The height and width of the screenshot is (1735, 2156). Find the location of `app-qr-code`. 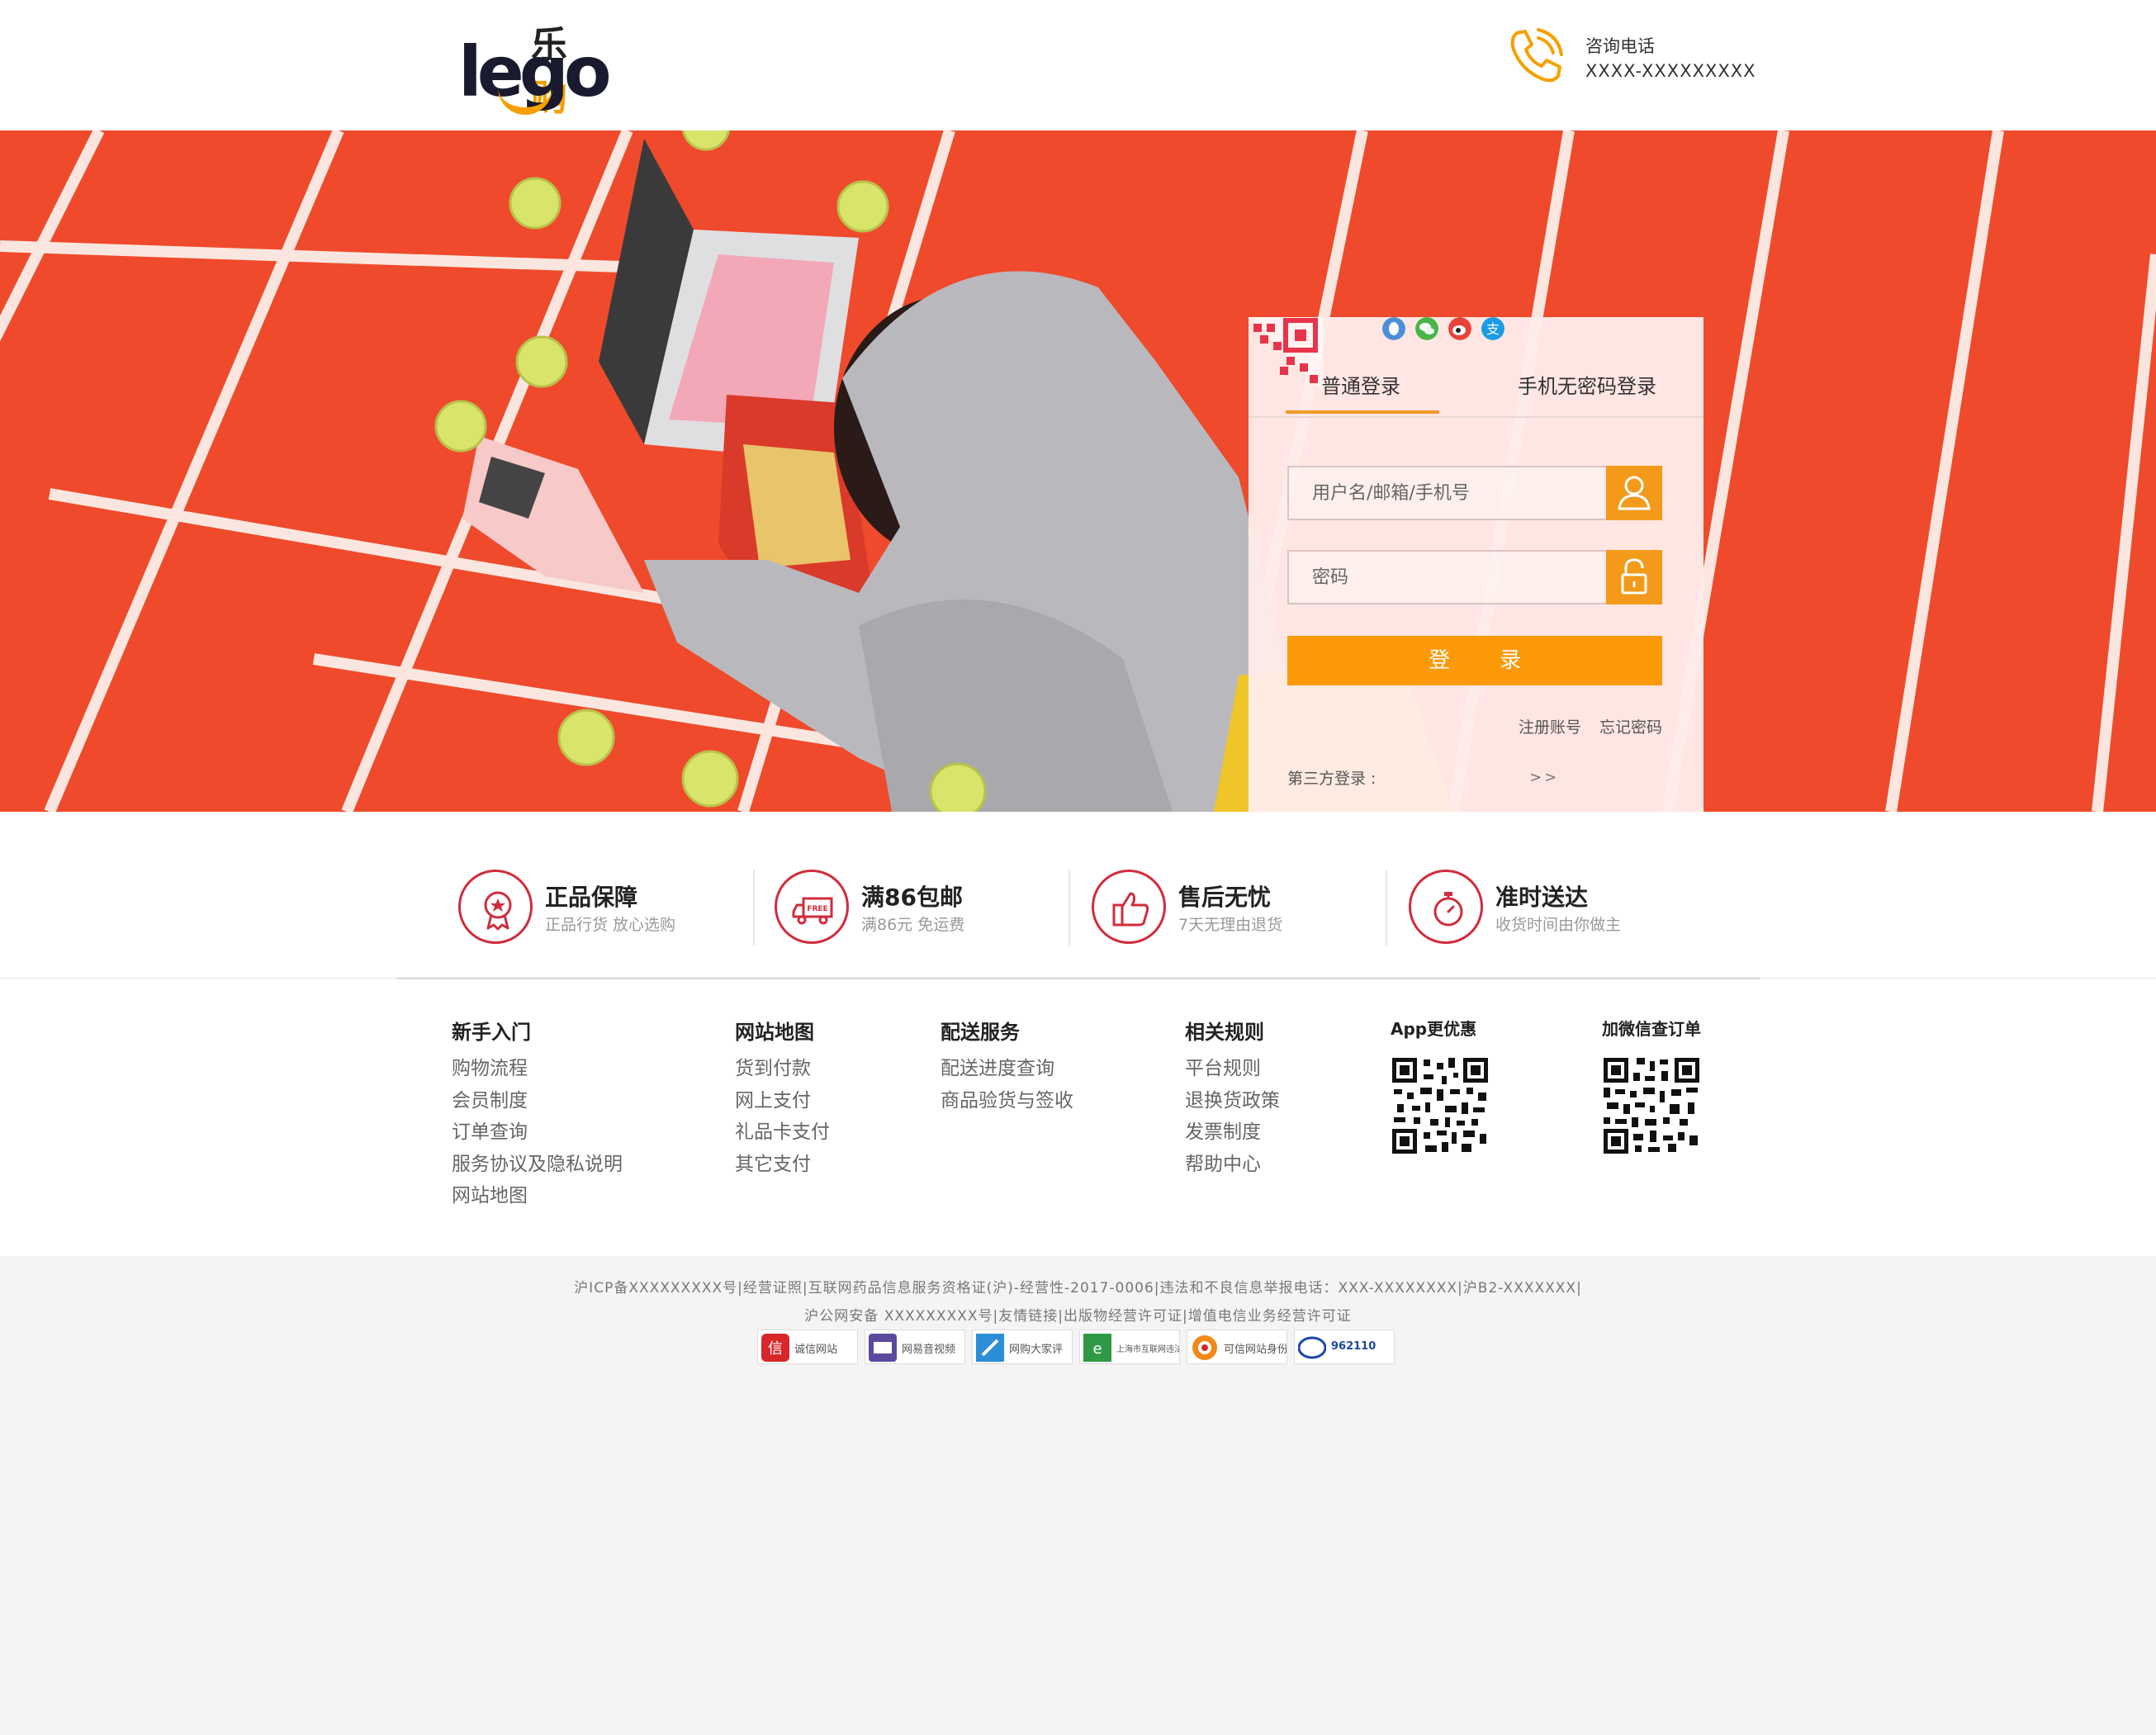

app-qr-code is located at coordinates (1440, 1105).